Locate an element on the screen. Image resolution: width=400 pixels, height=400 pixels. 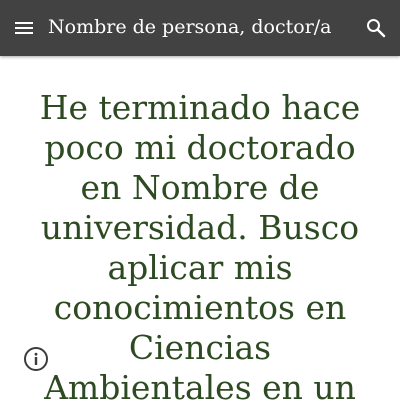
site-title: Nombre de persona, doctor/a is located at coordinates (190, 27).